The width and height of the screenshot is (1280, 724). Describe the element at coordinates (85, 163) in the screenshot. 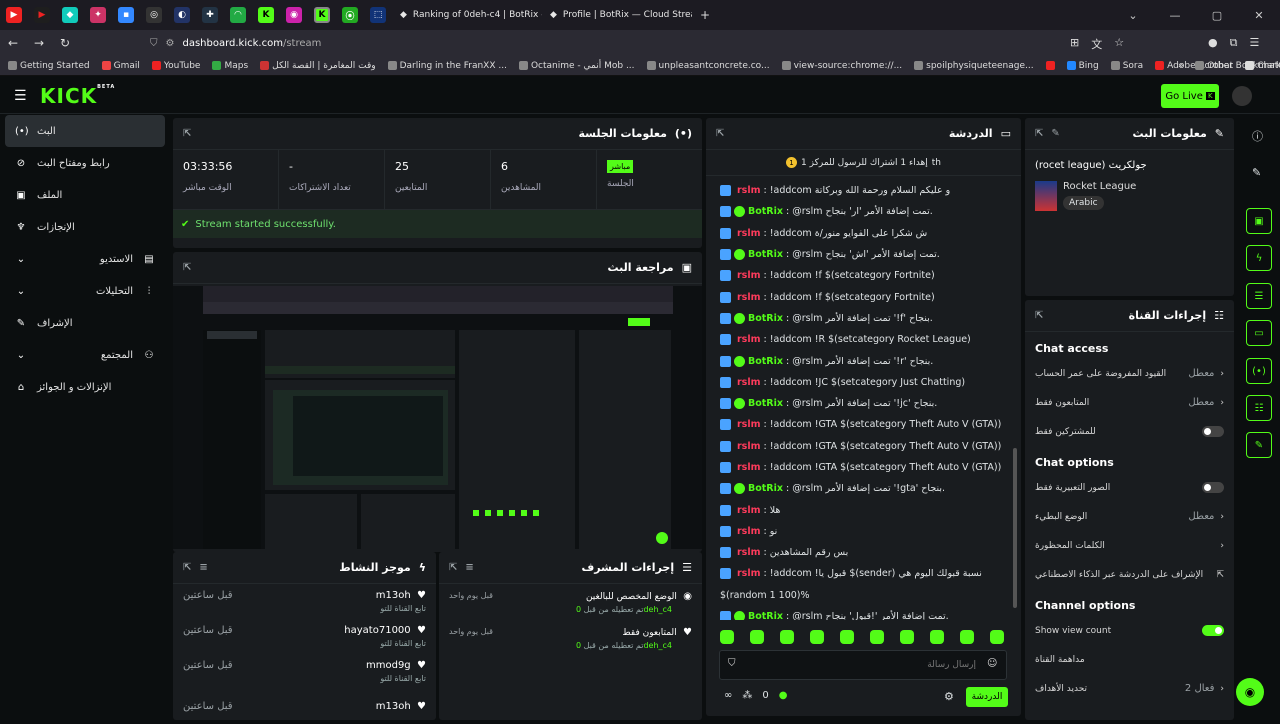

I see `sidebar-item-stream-key: ⊘ رابط ومفتاح البث` at that location.